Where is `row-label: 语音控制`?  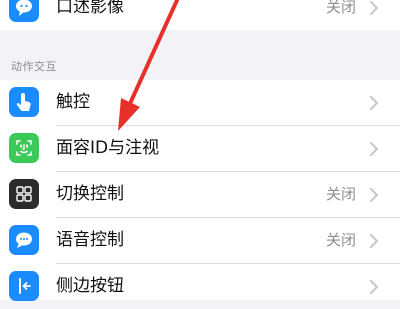
row-label: 语音控制 is located at coordinates (90, 240).